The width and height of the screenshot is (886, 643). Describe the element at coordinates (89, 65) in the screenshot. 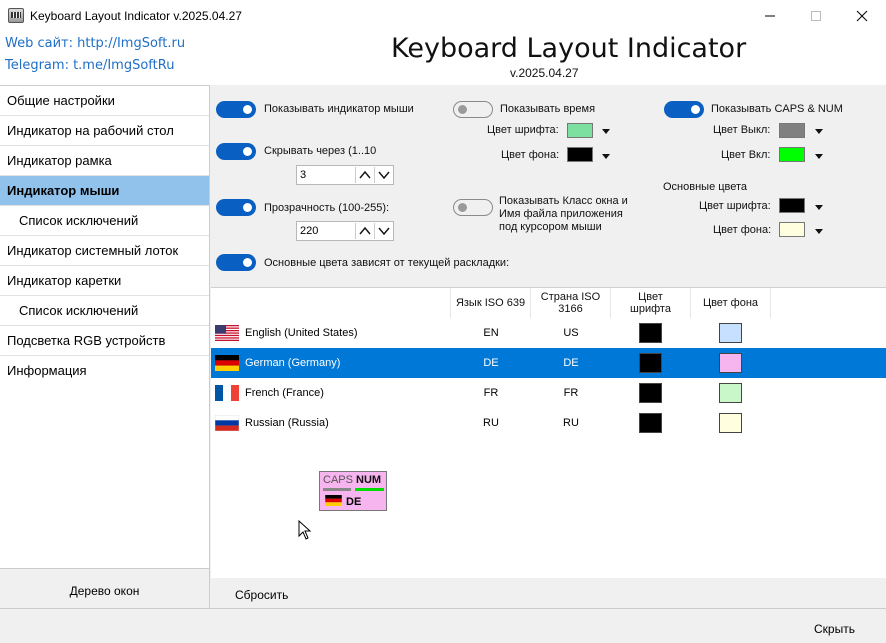

I see `telegram-link: Telegram: t.me/ImgSoftRu` at that location.